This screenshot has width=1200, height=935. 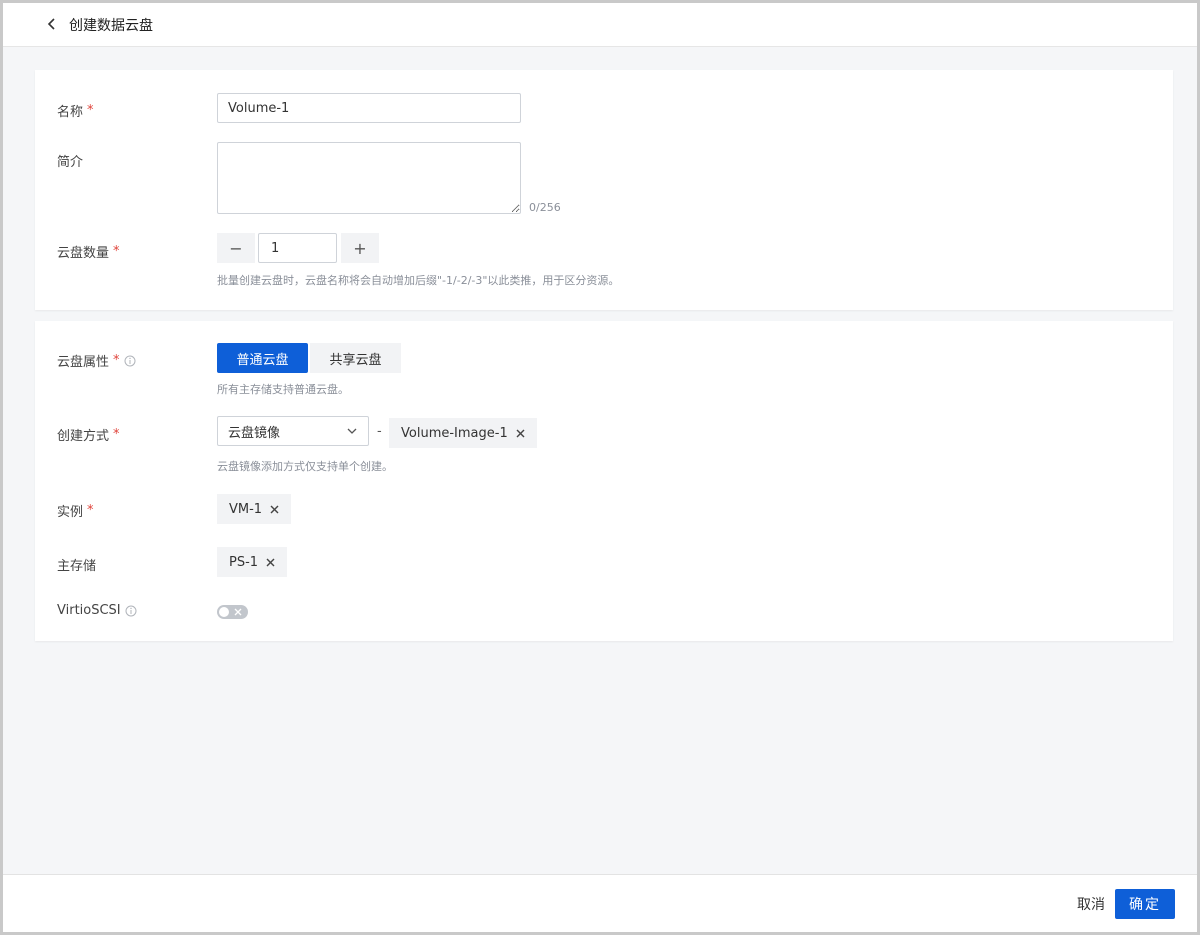 I want to click on page-title: 创建数据云盘, so click(x=111, y=26).